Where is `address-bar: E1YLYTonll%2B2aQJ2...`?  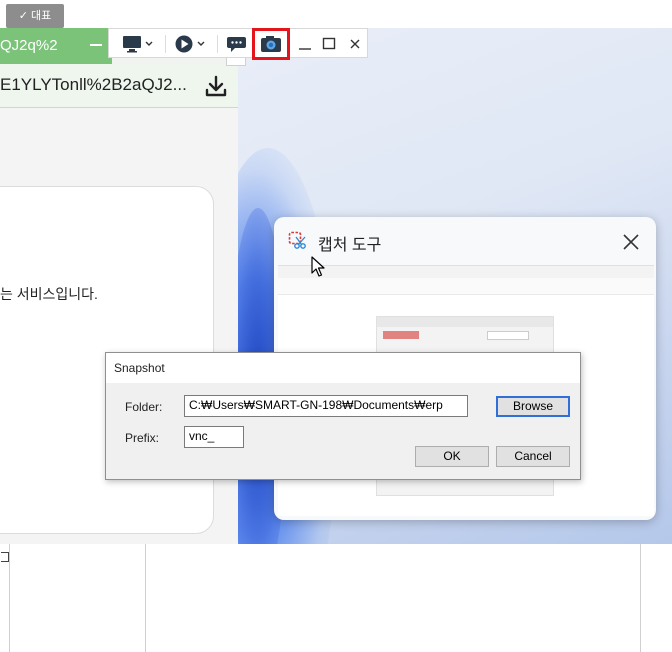
address-bar: E1YLYTonll%2B2aQJ2... is located at coordinates (119, 86).